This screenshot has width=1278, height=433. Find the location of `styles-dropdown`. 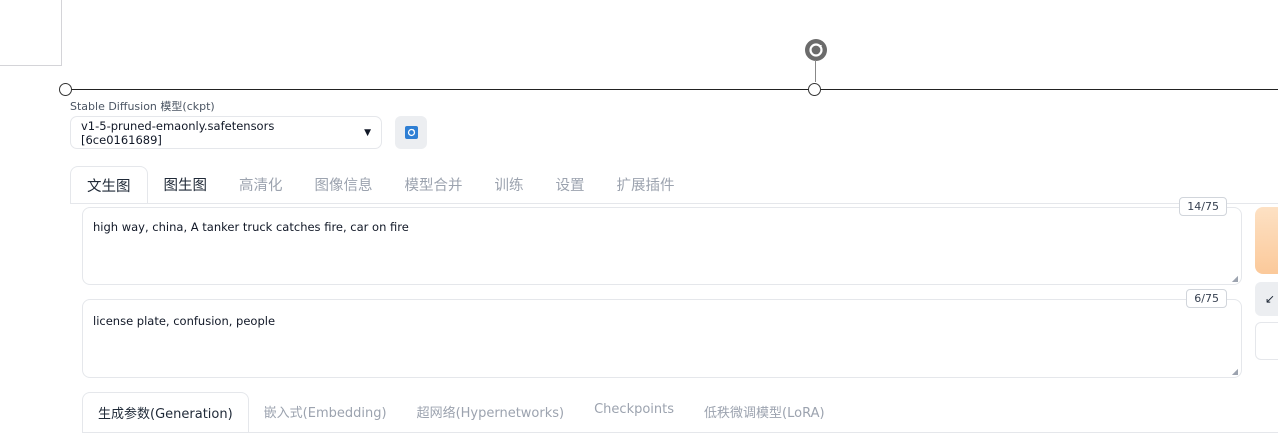

styles-dropdown is located at coordinates (1266, 341).